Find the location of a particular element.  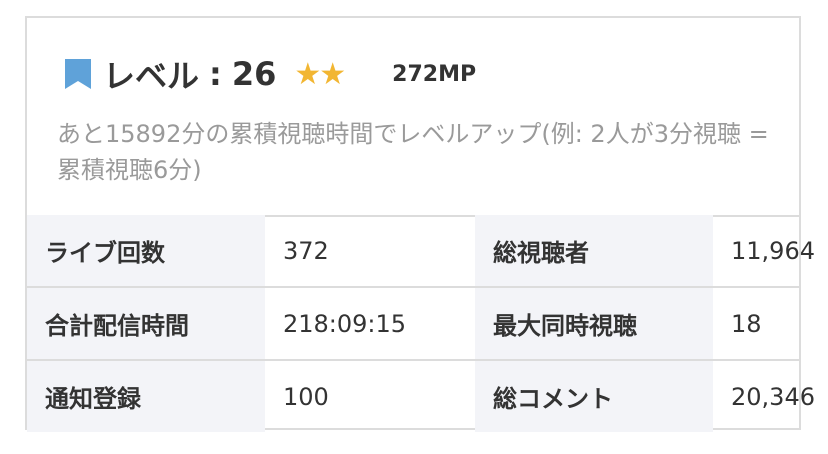

stat-label: 総視聴者 is located at coordinates (594, 251).